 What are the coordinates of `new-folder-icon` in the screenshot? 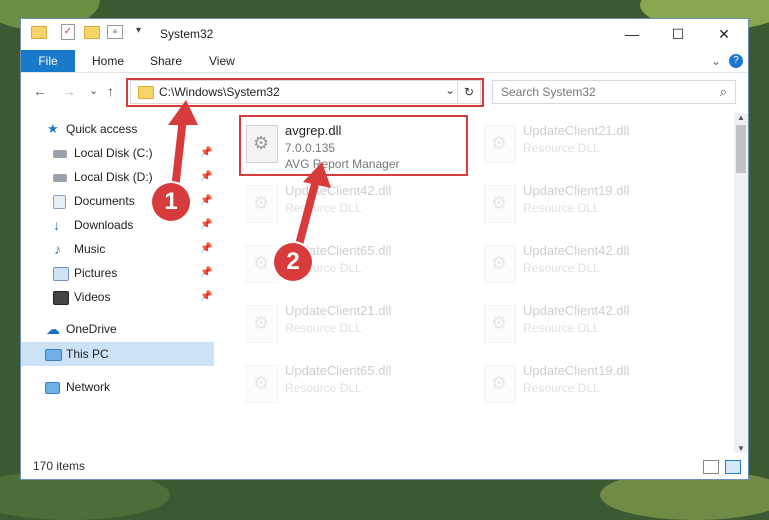 It's located at (92, 32).